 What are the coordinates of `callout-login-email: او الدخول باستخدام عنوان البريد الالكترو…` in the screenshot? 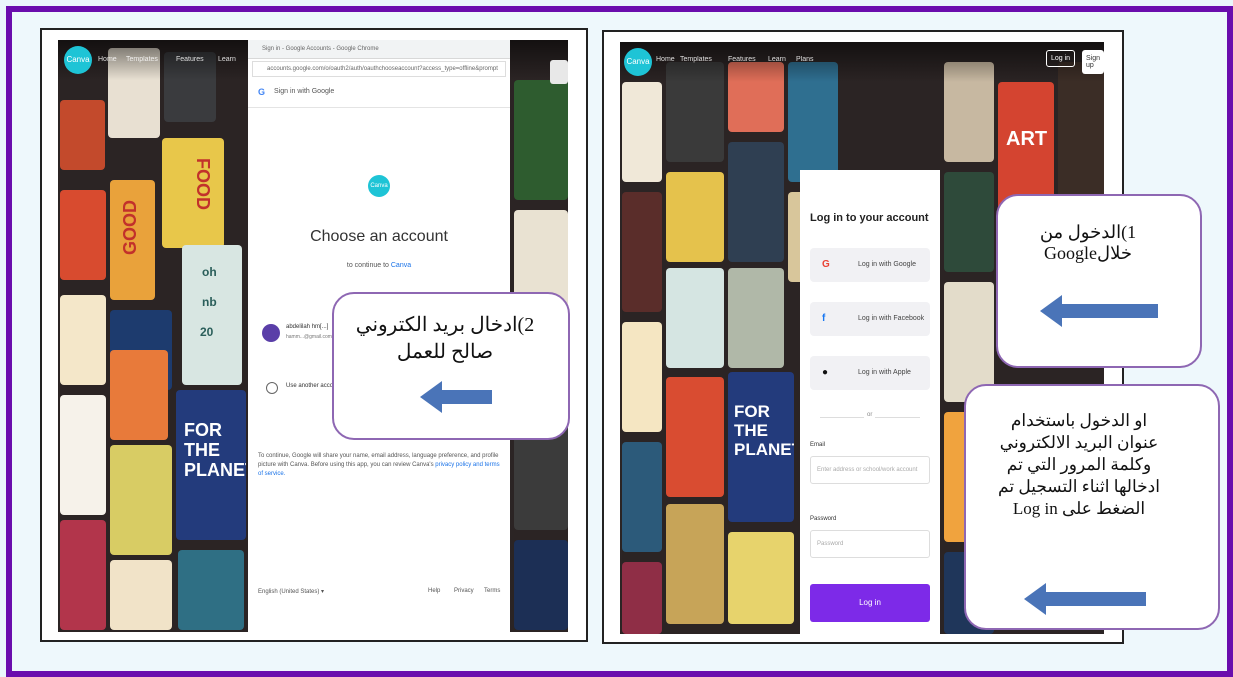 It's located at (1092, 507).